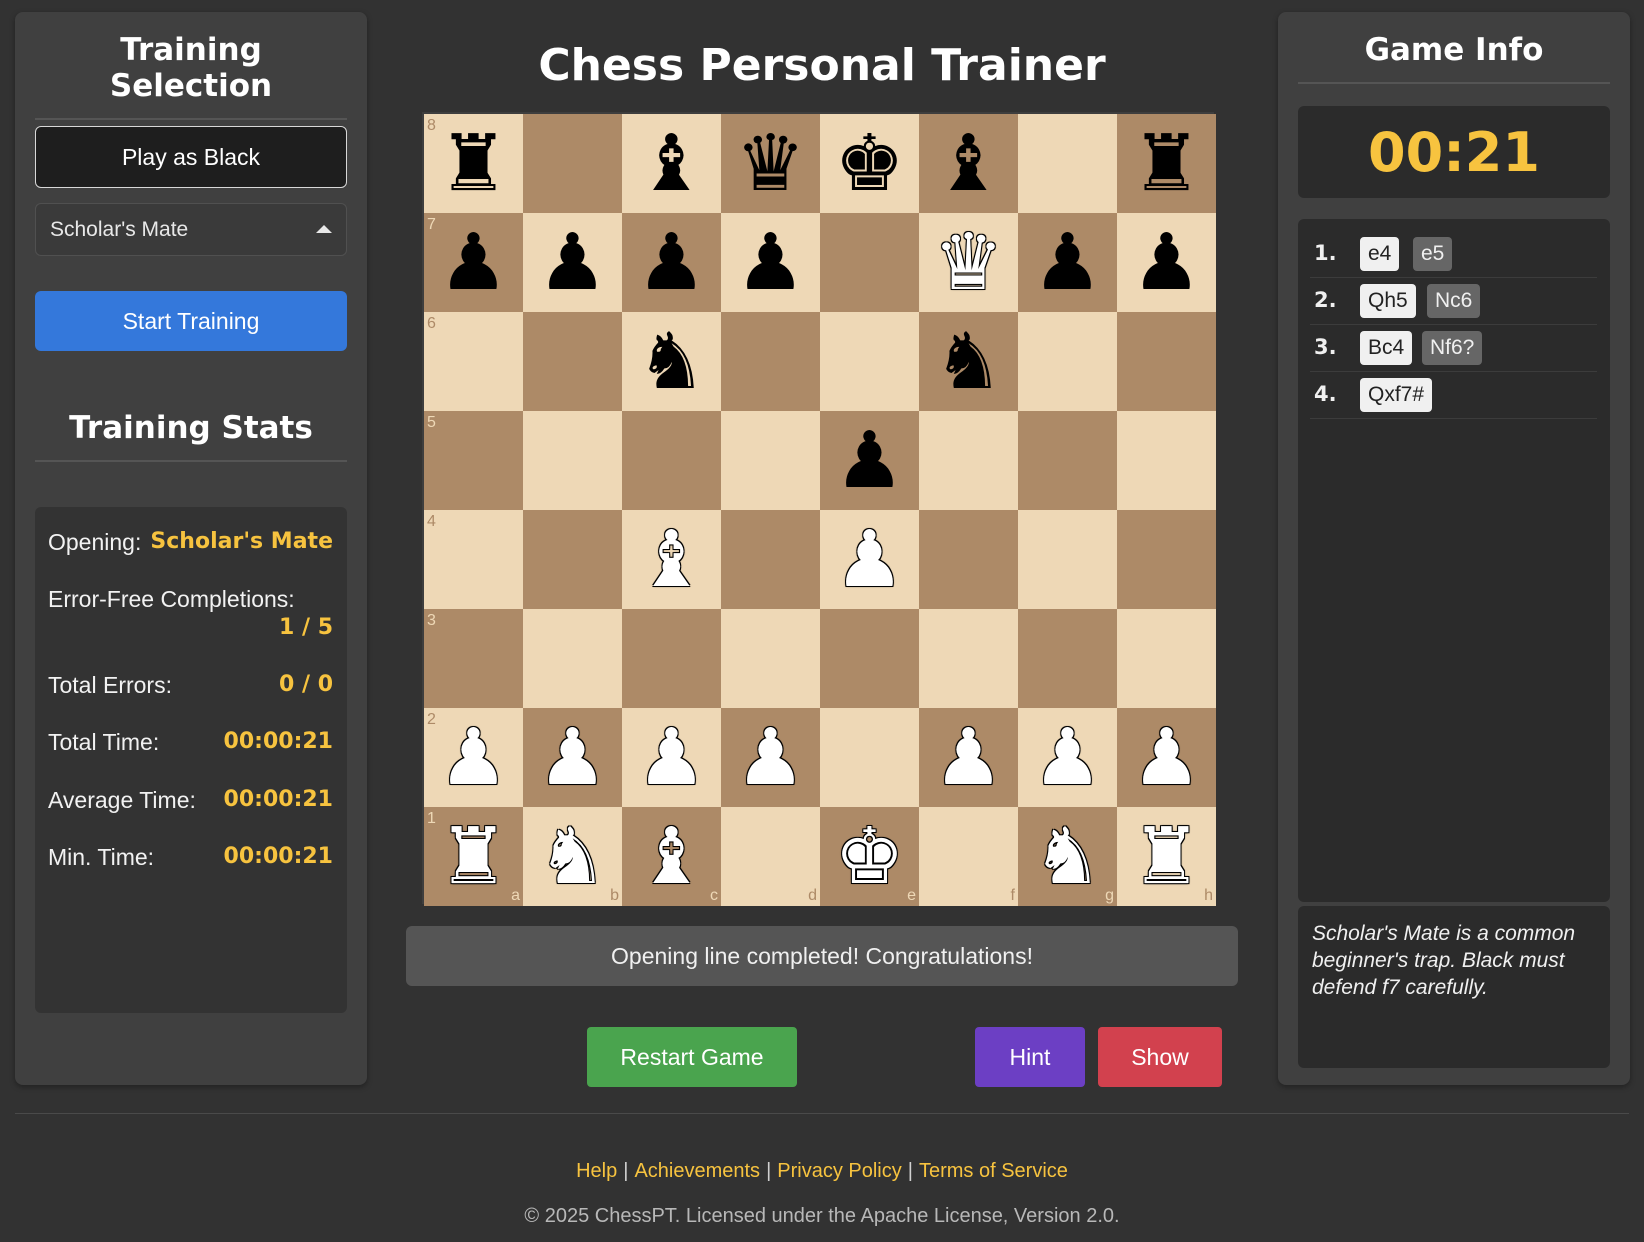  What do you see at coordinates (572, 559) in the screenshot?
I see `square-b4` at bounding box center [572, 559].